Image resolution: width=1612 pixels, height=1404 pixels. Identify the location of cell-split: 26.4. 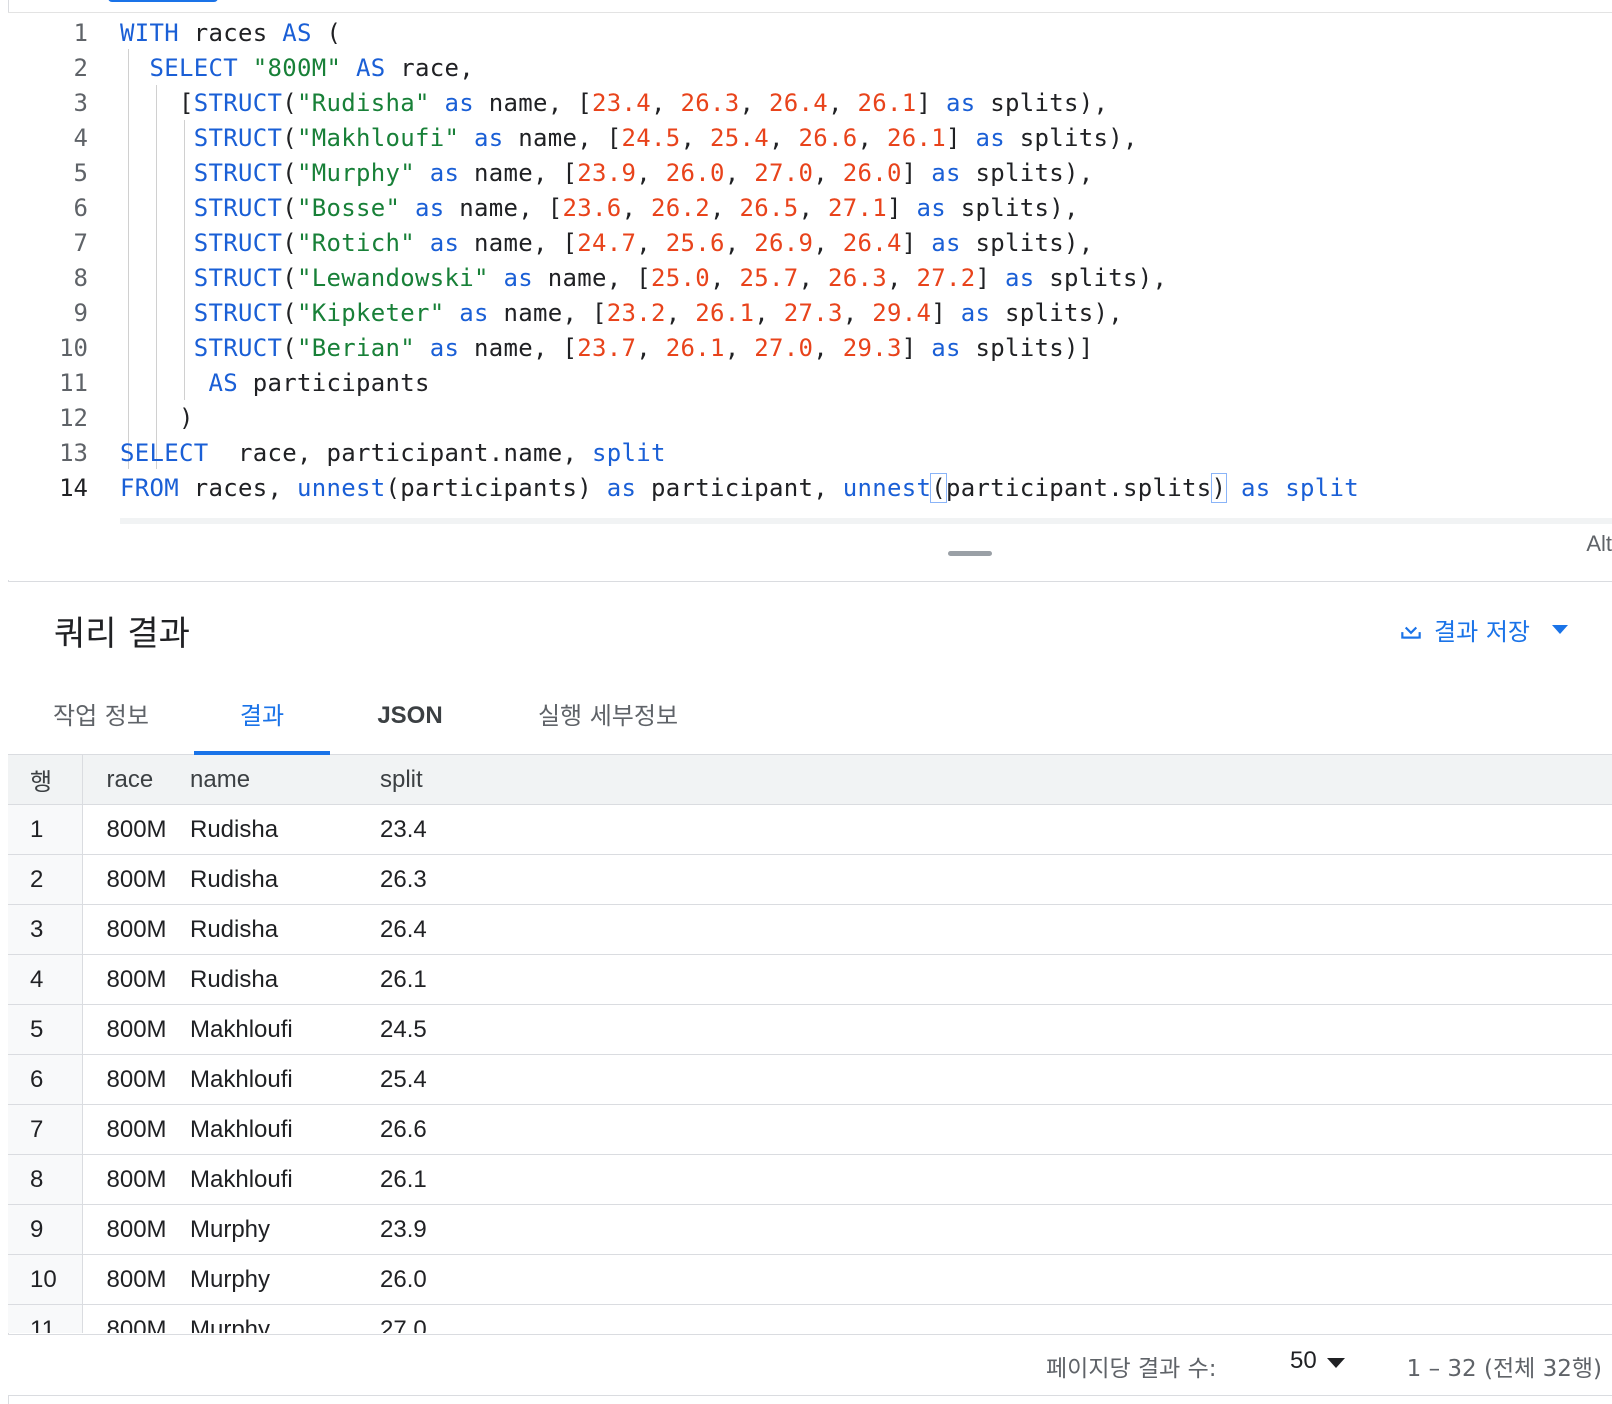
(996, 929).